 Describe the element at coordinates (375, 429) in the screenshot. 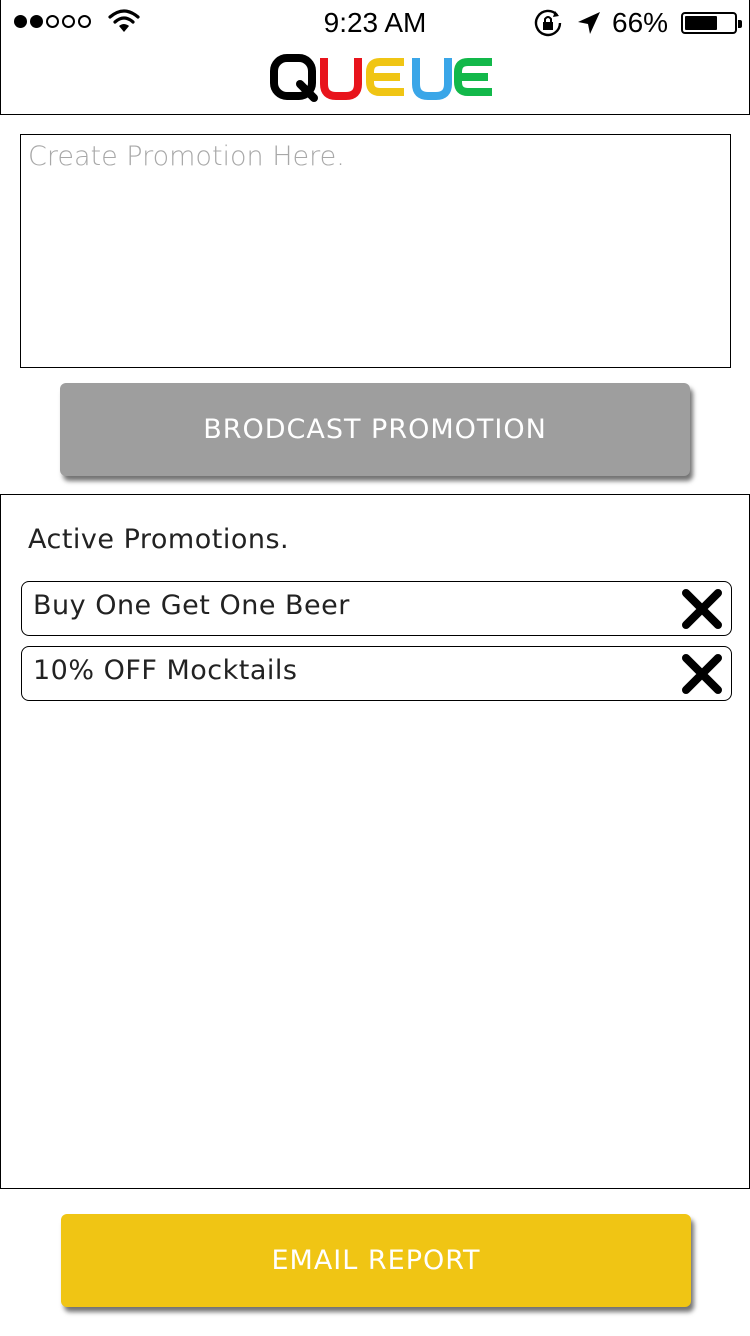

I see `broadcast-promotion-button: BRODCAST PROMOTION` at that location.